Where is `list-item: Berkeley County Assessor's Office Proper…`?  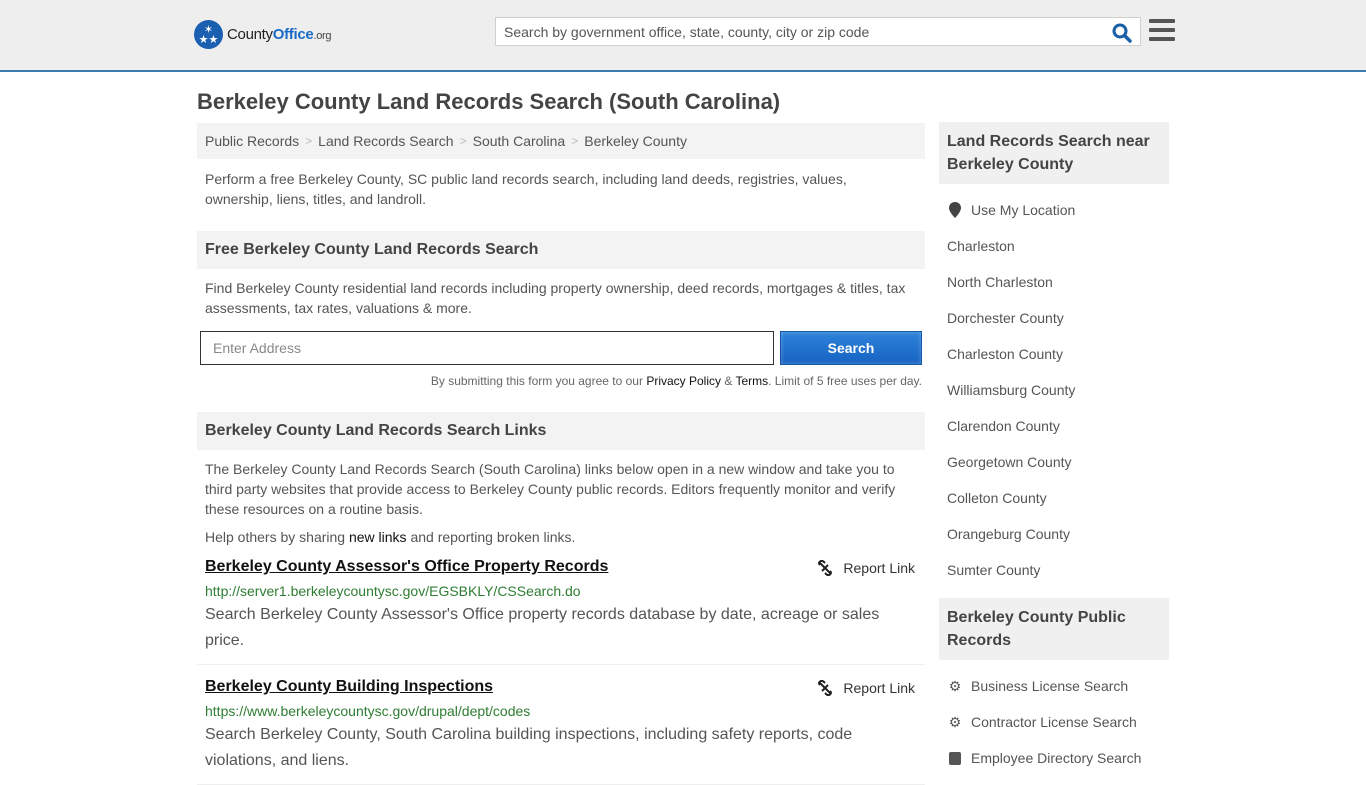 list-item: Berkeley County Assessor's Office Proper… is located at coordinates (561, 605).